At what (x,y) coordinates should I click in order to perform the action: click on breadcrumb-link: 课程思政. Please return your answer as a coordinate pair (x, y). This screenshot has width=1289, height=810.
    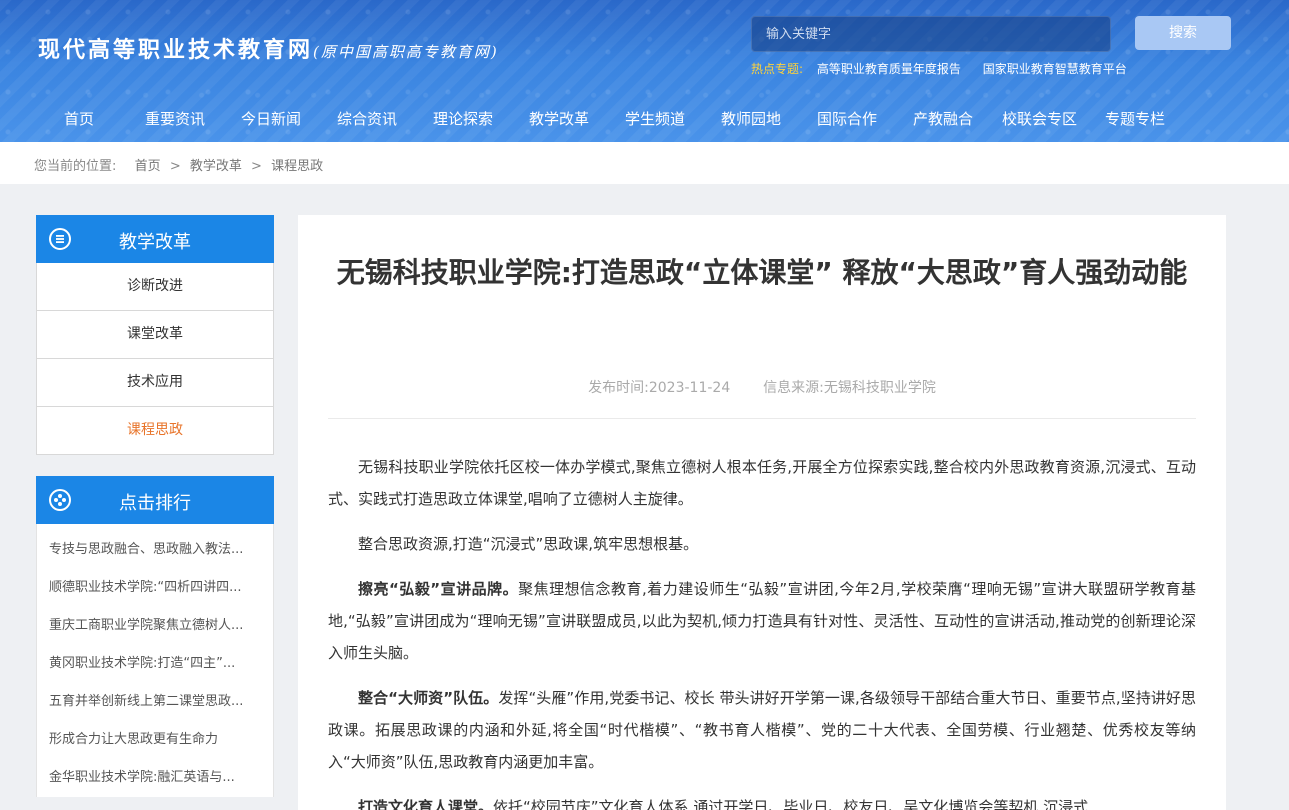
    Looking at the image, I should click on (297, 166).